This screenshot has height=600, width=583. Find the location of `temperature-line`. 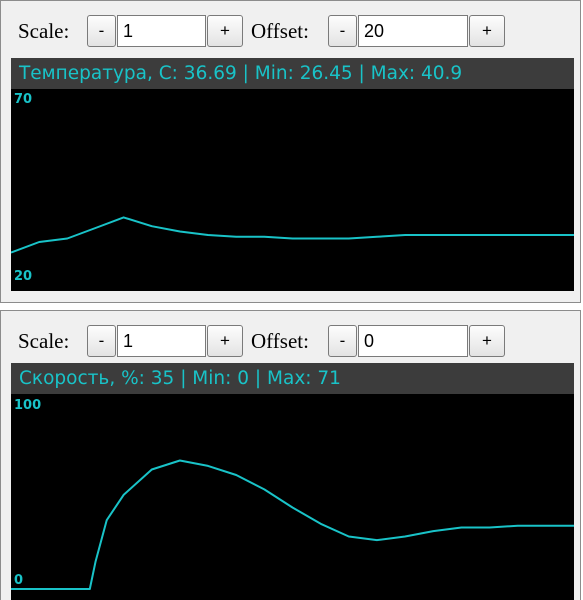

temperature-line is located at coordinates (292, 235).